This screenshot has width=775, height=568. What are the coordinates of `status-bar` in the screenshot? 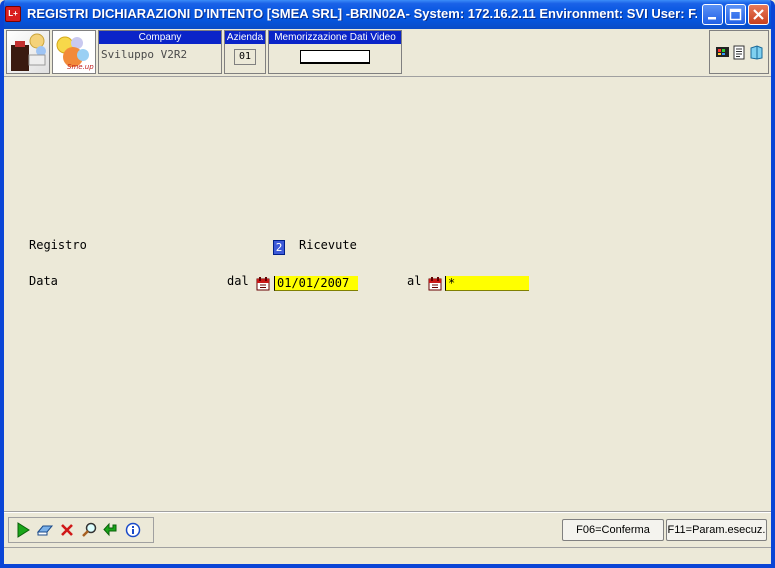 It's located at (387, 555).